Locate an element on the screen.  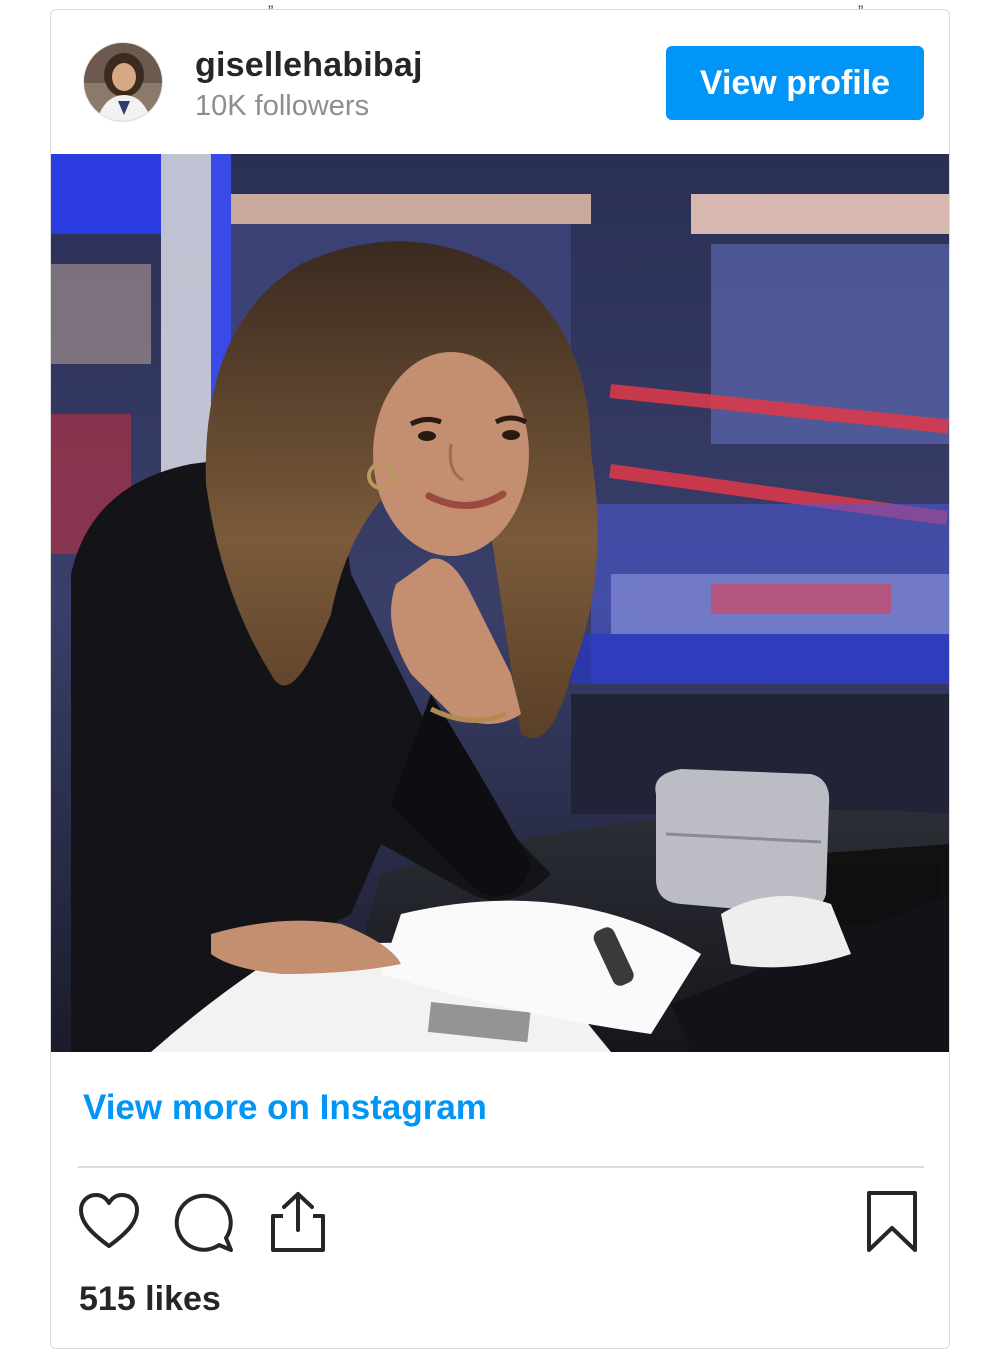
like-count: 515 likes is located at coordinates (150, 1299).